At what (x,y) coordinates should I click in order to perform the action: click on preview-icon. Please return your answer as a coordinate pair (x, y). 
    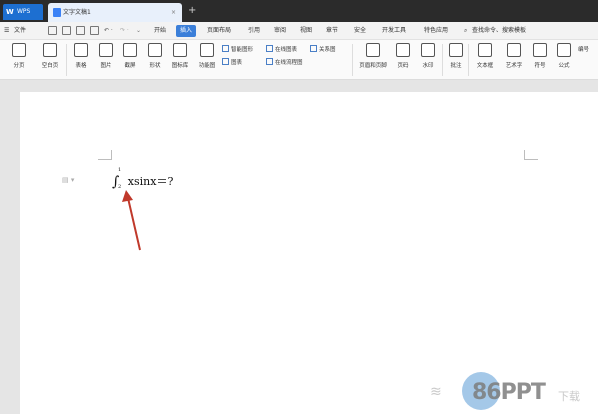
    Looking at the image, I should click on (94, 30).